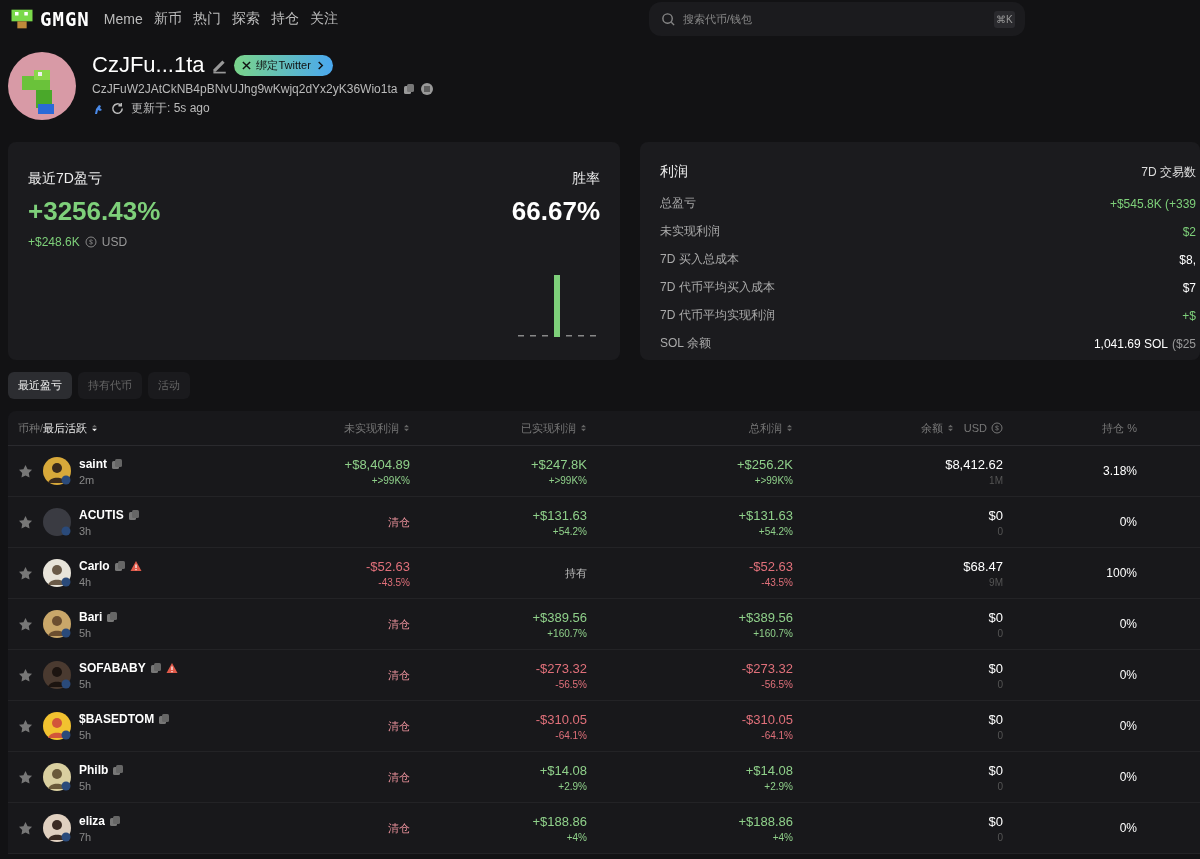  I want to click on menu-icon, so click(427, 89).